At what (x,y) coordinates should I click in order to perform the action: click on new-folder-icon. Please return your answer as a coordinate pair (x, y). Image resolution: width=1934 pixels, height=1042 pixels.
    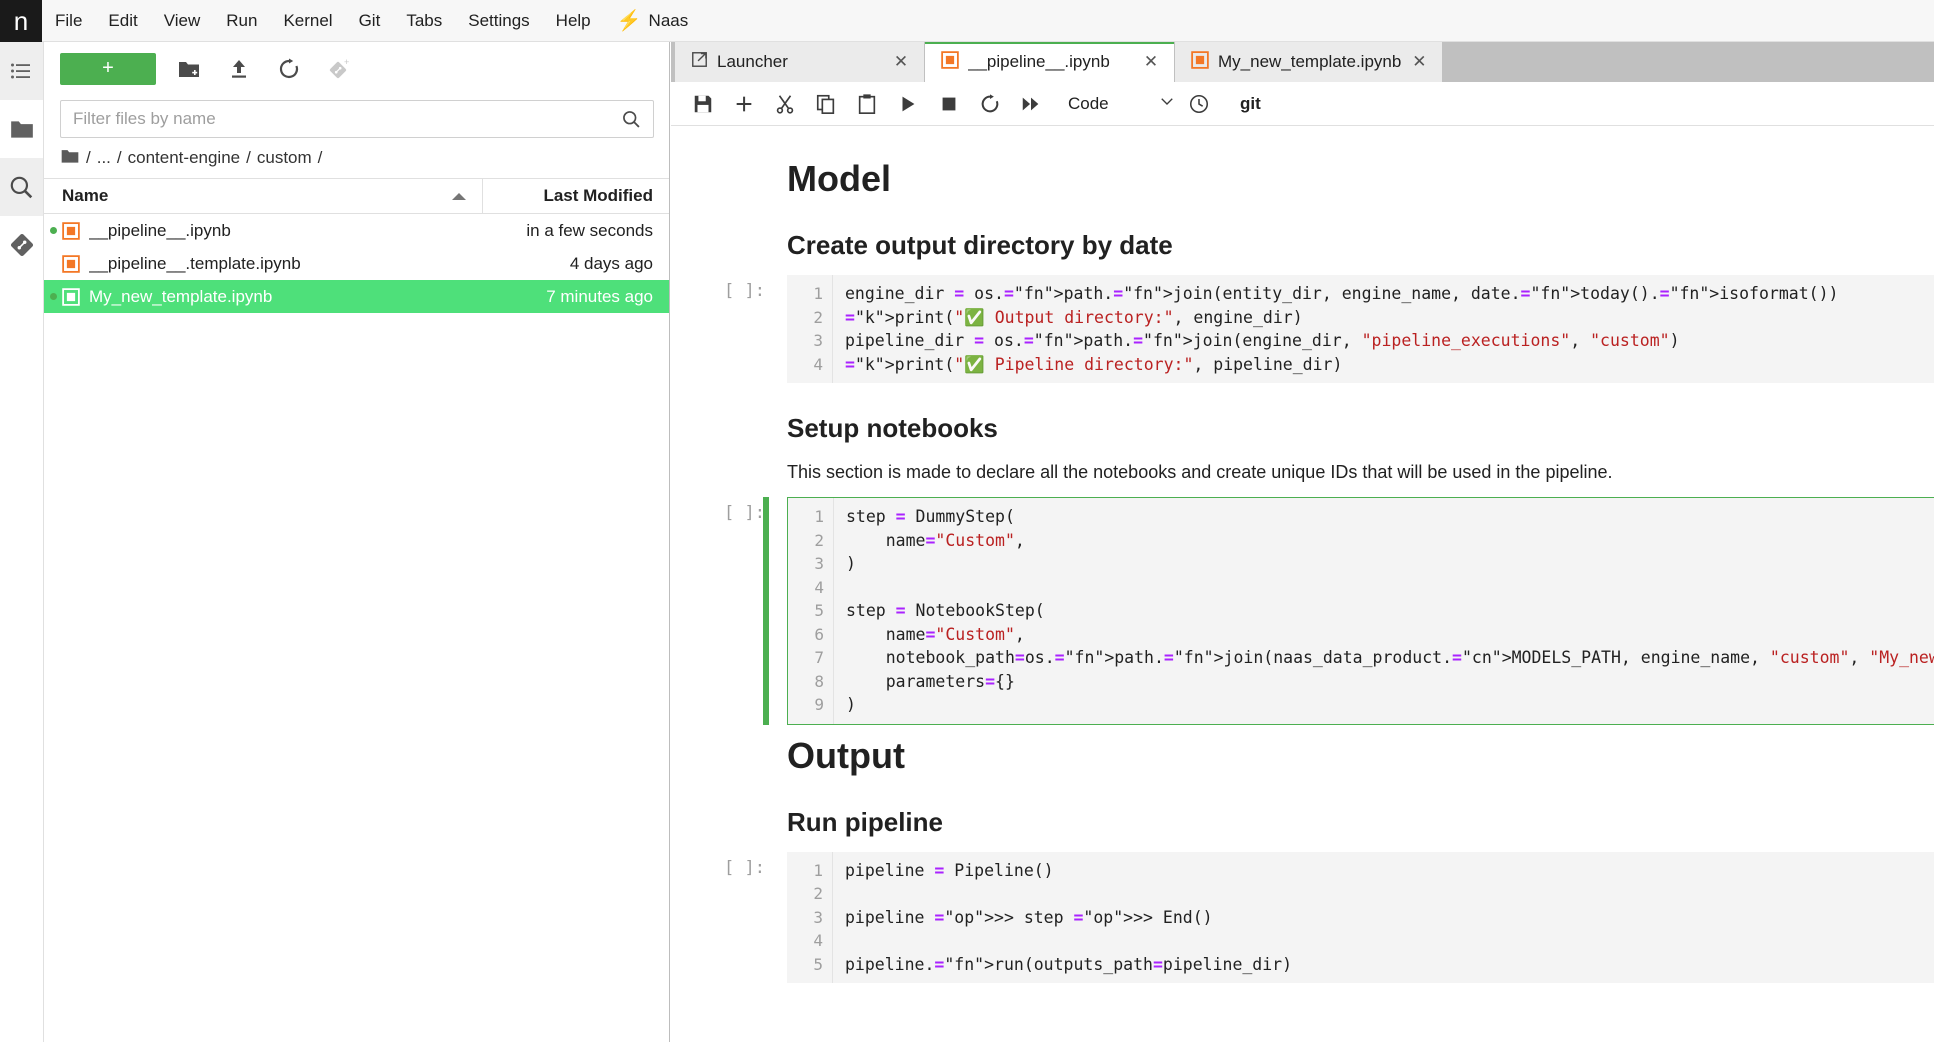
    Looking at the image, I should click on (189, 69).